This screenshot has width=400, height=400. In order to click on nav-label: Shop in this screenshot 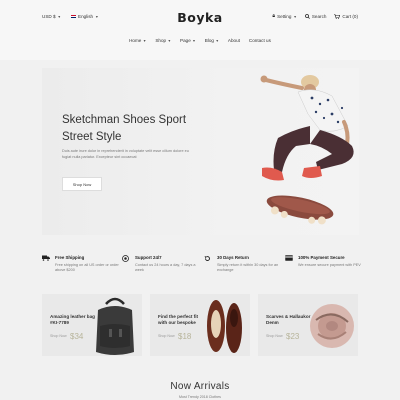, I will do `click(161, 40)`.